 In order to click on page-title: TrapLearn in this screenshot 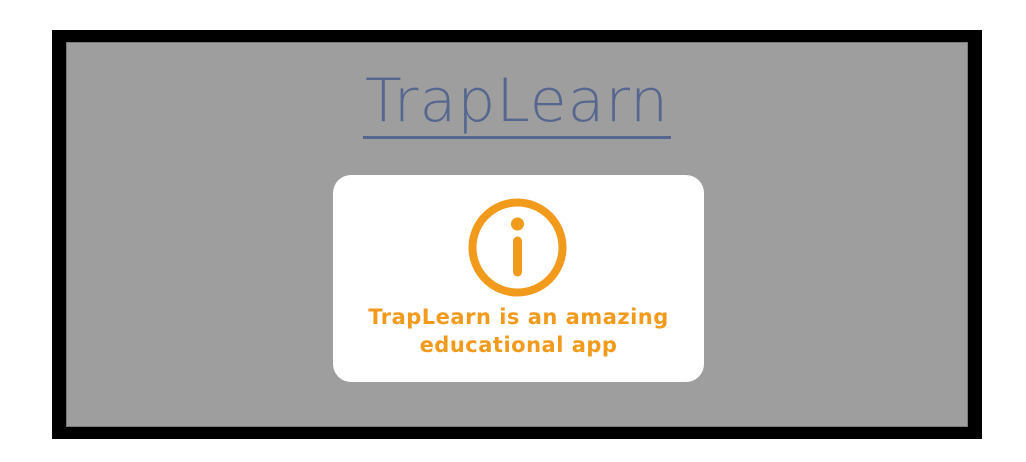, I will do `click(517, 101)`.